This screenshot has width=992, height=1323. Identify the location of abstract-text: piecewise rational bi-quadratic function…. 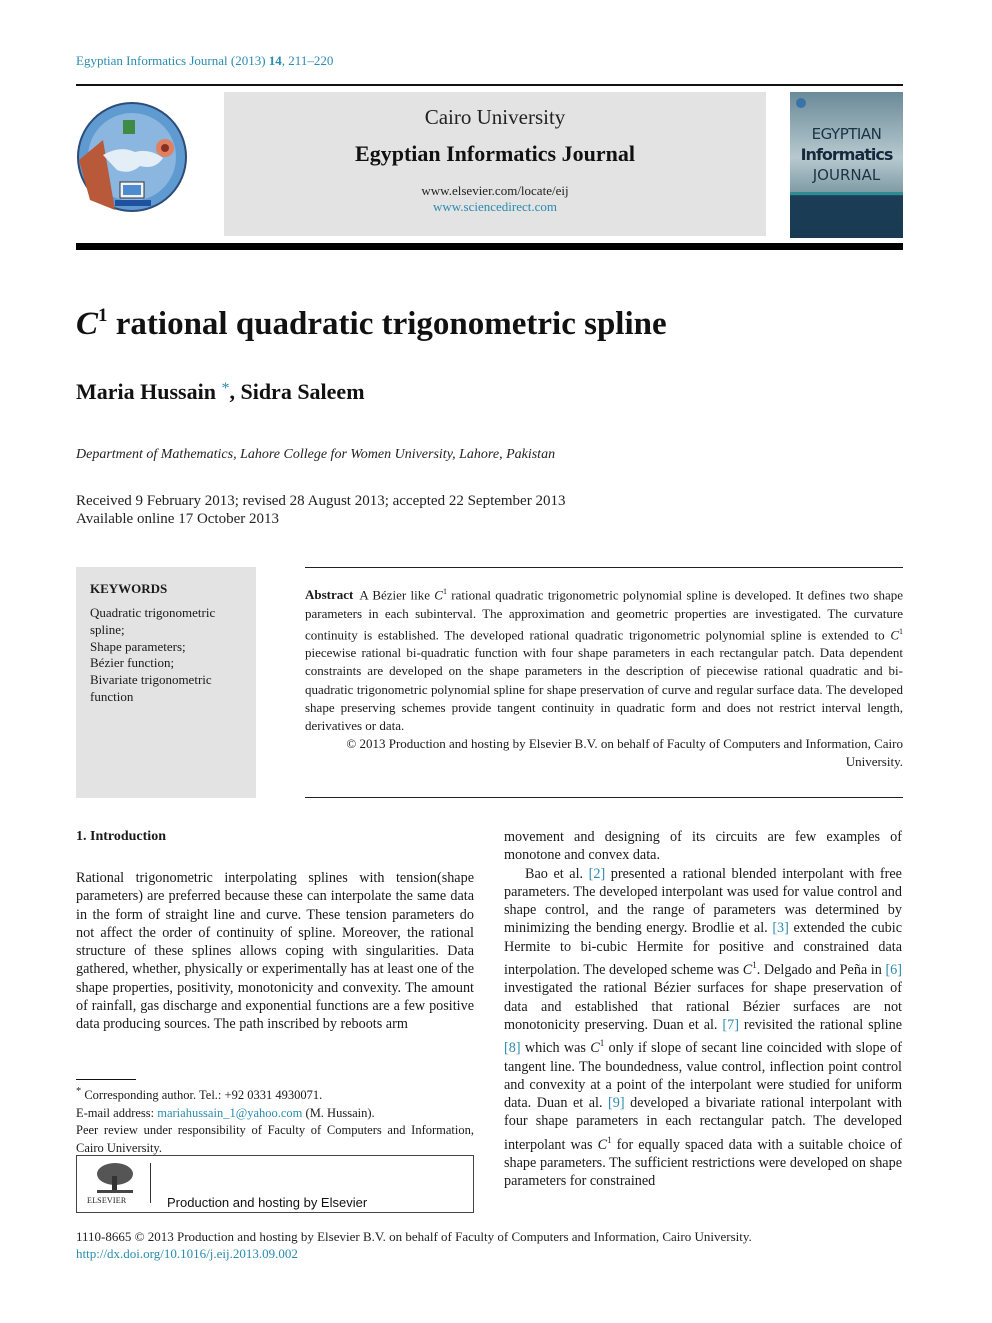
(604, 689).